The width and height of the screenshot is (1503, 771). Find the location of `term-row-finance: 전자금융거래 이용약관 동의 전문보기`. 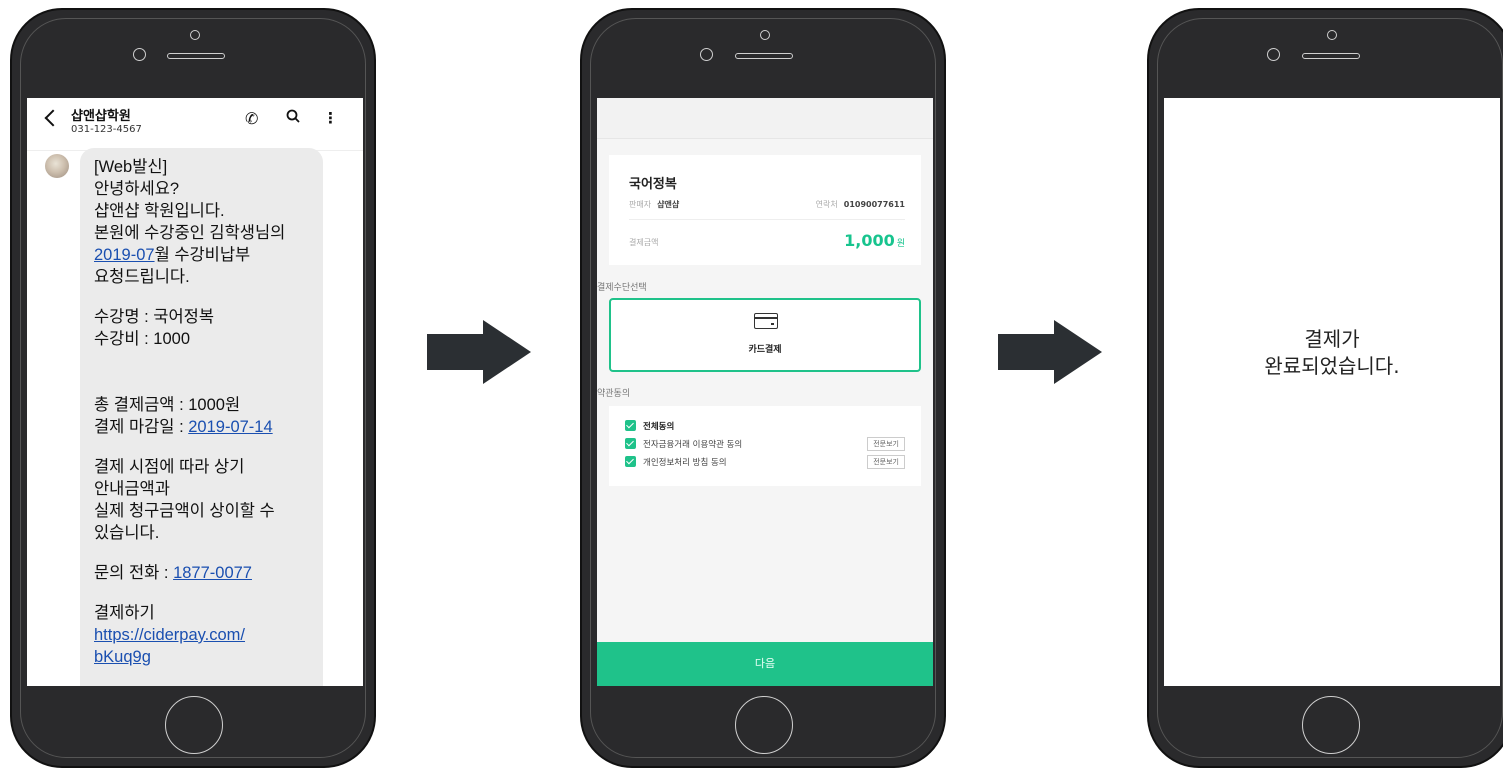

term-row-finance: 전자금융거래 이용약관 동의 전문보기 is located at coordinates (765, 444).